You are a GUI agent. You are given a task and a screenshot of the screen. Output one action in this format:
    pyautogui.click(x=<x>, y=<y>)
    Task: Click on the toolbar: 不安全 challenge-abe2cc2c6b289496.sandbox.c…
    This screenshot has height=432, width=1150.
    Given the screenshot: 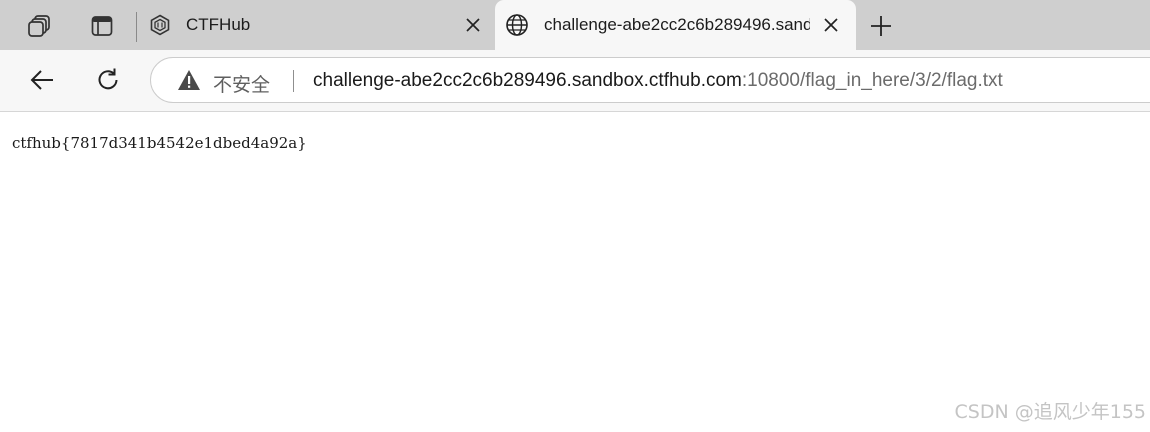 What is the action you would take?
    pyautogui.click(x=575, y=81)
    